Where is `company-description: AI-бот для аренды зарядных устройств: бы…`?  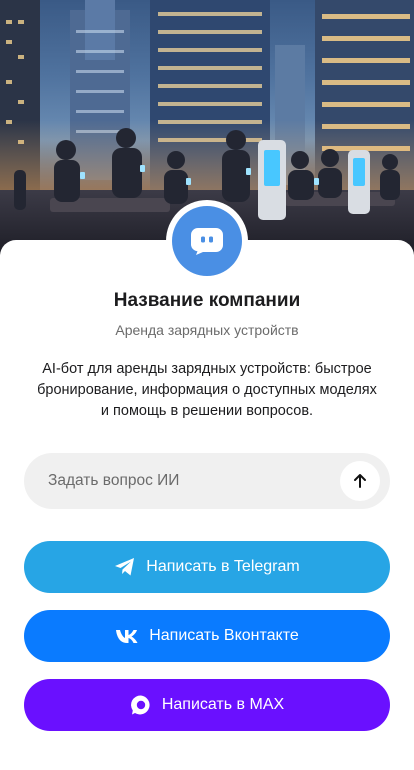
company-description: AI-бот для аренды зарядных устройств: бы… is located at coordinates (207, 390).